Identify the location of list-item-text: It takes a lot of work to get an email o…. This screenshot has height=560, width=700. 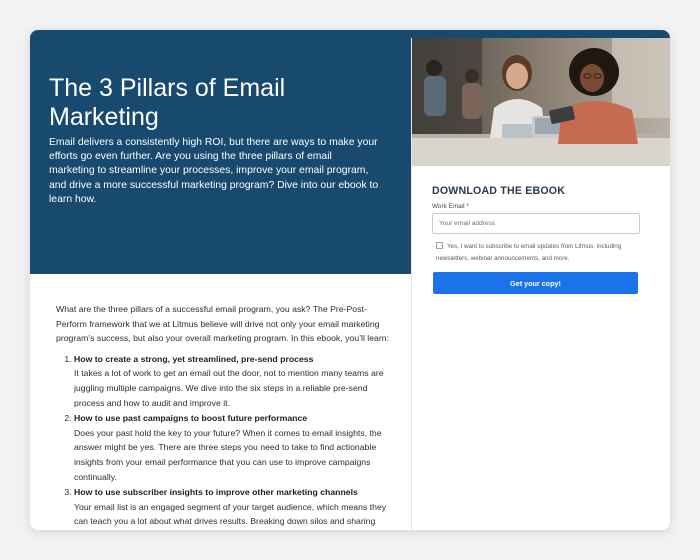
(229, 388).